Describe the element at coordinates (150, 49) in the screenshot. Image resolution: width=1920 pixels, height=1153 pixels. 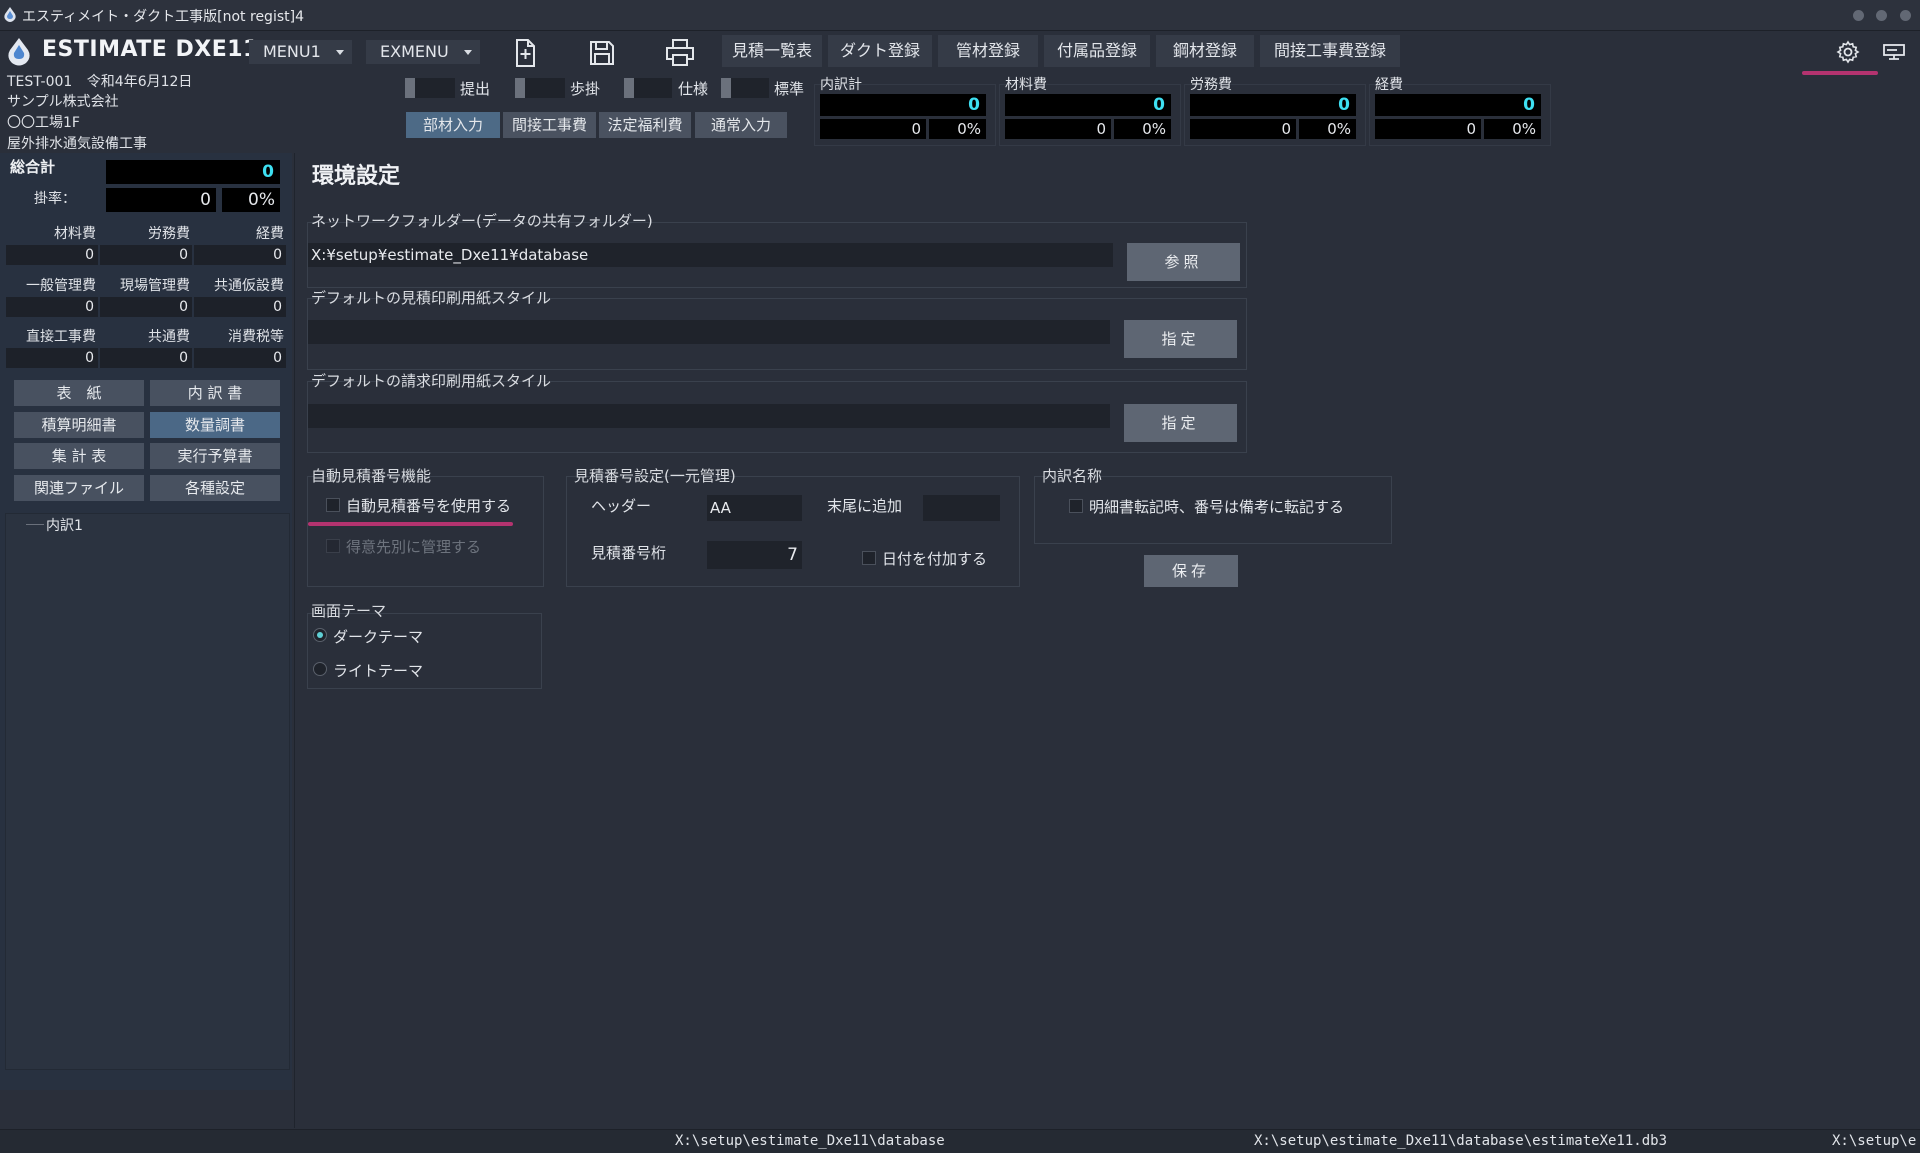
I see `app-name: ESTIMATE DXE11` at that location.